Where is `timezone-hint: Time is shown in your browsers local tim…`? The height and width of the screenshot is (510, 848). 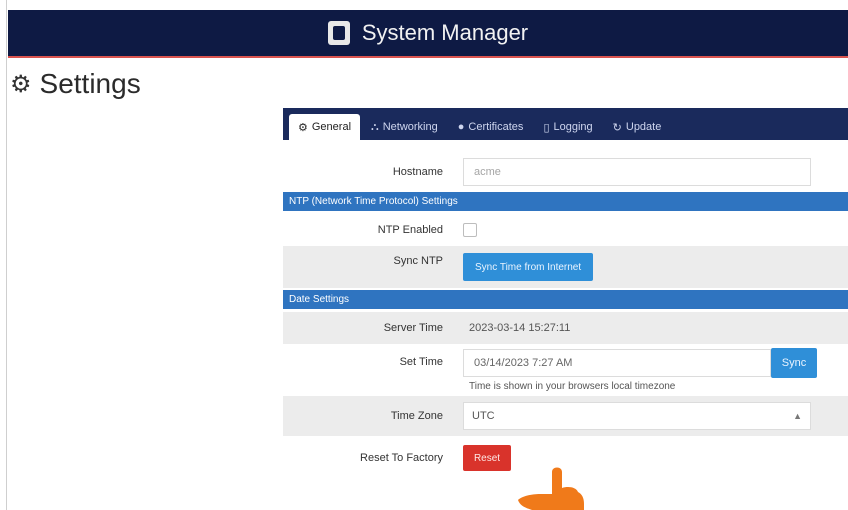
timezone-hint: Time is shown in your browsers local tim… is located at coordinates (572, 386).